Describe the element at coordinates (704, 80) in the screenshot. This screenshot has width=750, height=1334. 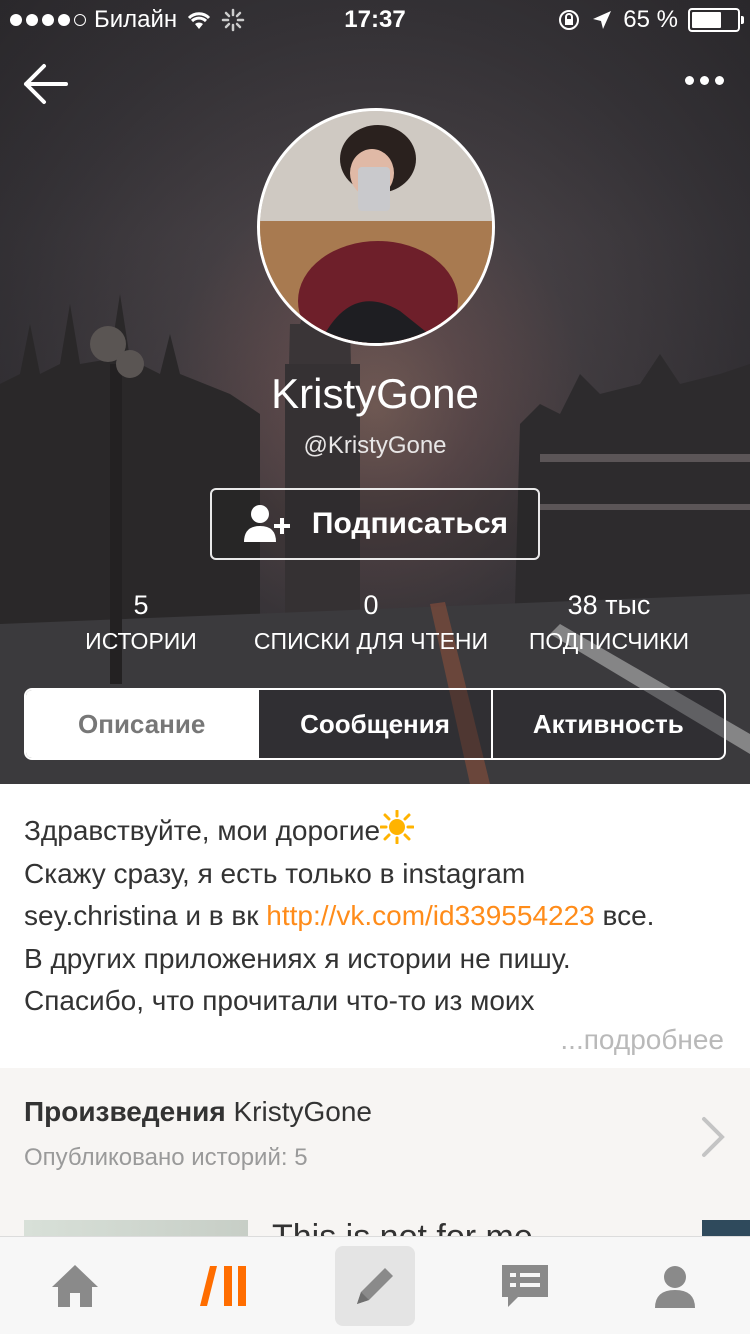
I see `more-options-icon` at that location.